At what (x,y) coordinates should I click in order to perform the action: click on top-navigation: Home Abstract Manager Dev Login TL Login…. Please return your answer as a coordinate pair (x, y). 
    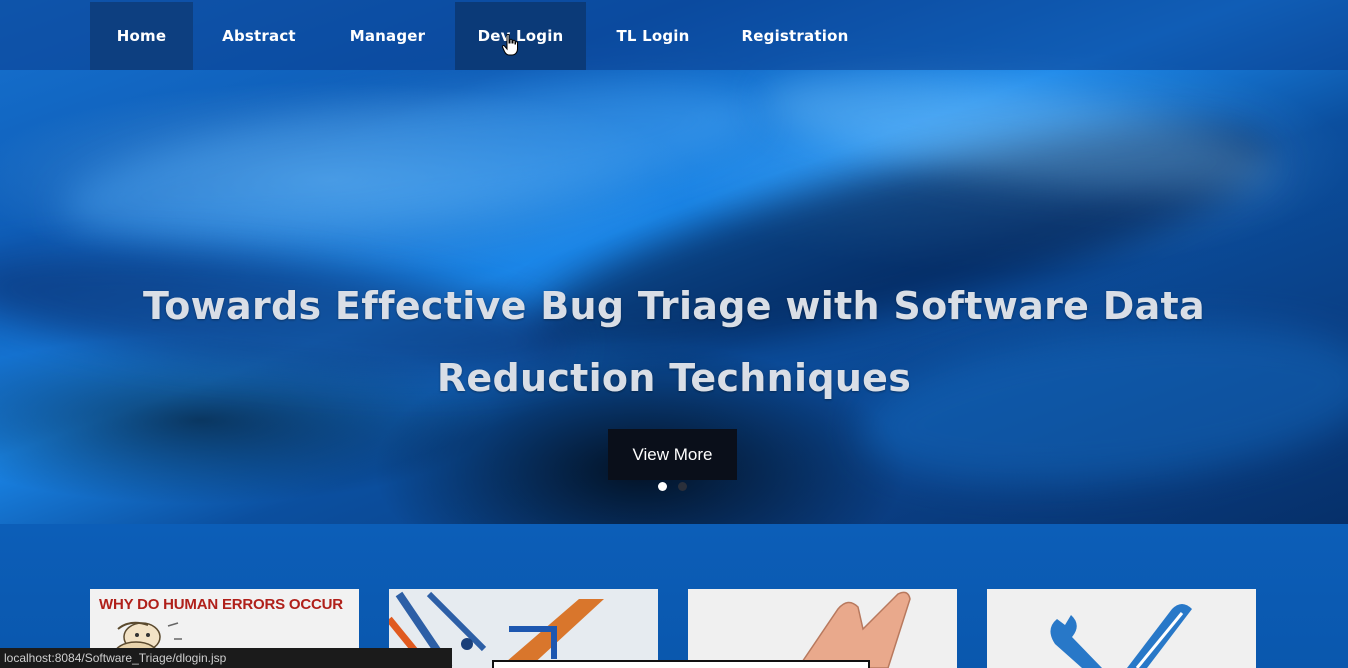
    Looking at the image, I should click on (674, 35).